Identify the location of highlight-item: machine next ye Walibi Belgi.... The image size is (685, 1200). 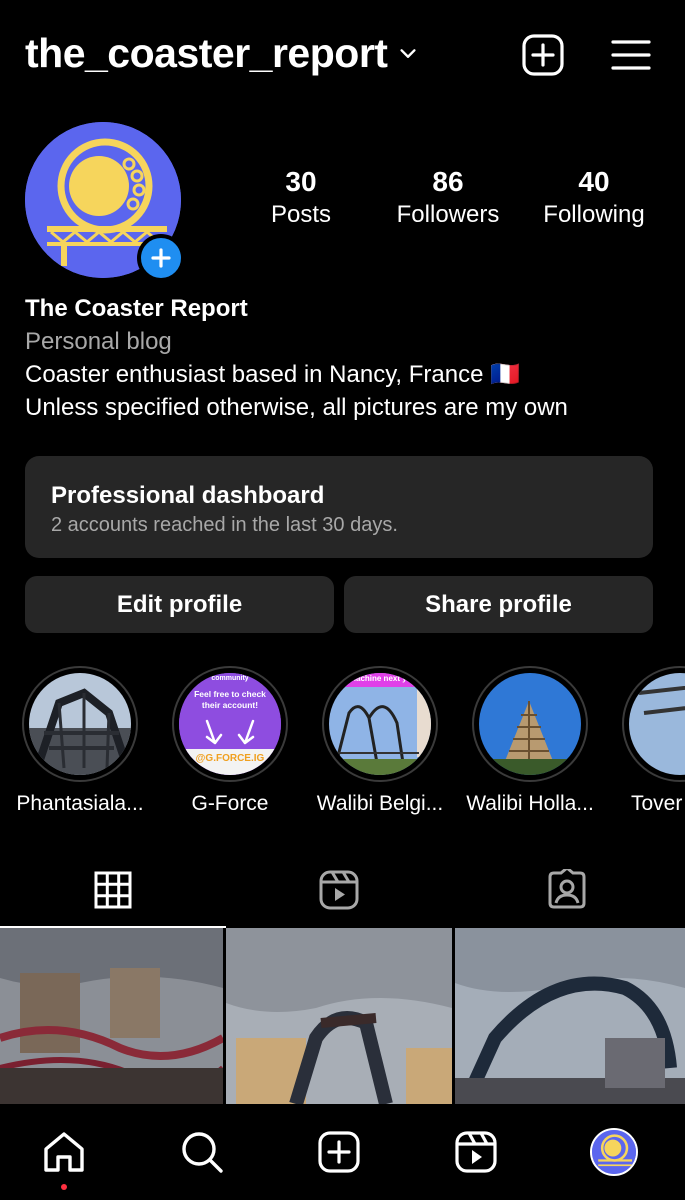
(380, 741).